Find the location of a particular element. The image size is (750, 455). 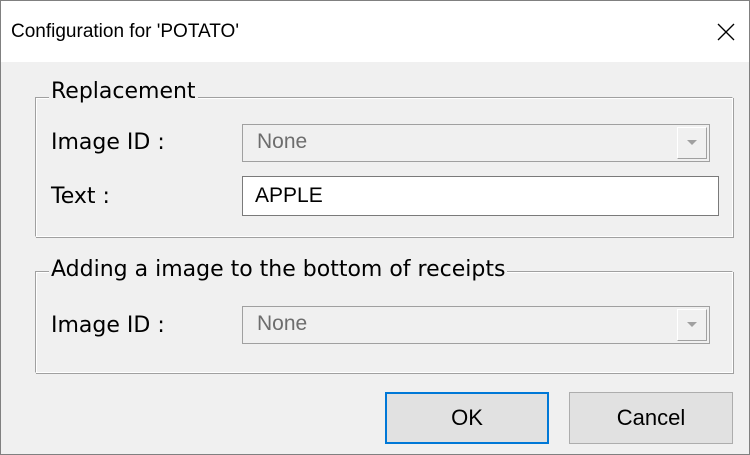

receipt-image-id-dropdown-button is located at coordinates (692, 325).